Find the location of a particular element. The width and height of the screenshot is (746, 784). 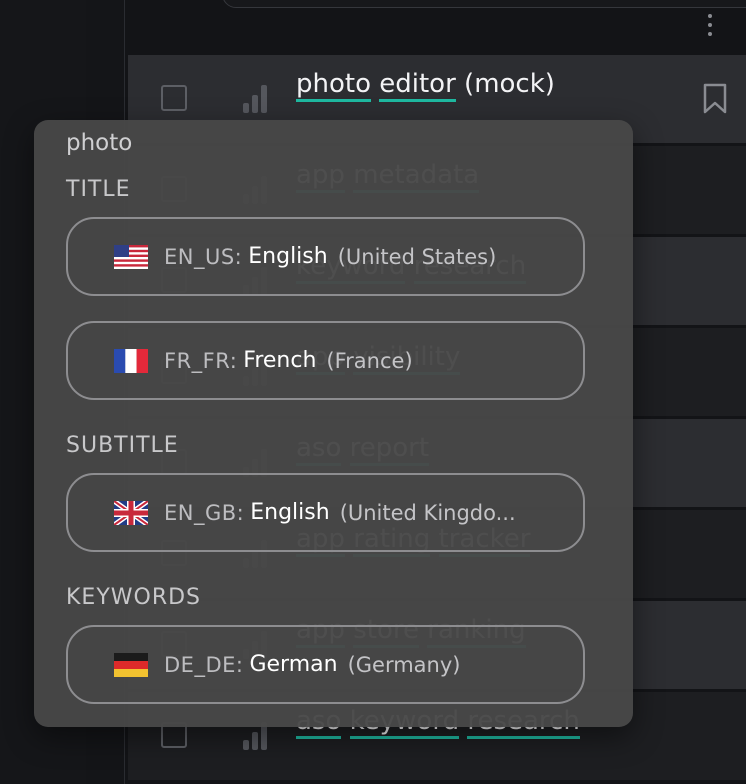

locale-code: FR_FR: is located at coordinates (201, 360).